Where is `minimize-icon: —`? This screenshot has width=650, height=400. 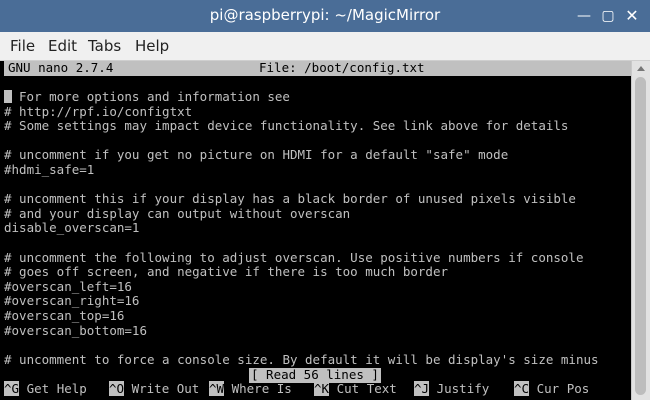
minimize-icon: — is located at coordinates (584, 16).